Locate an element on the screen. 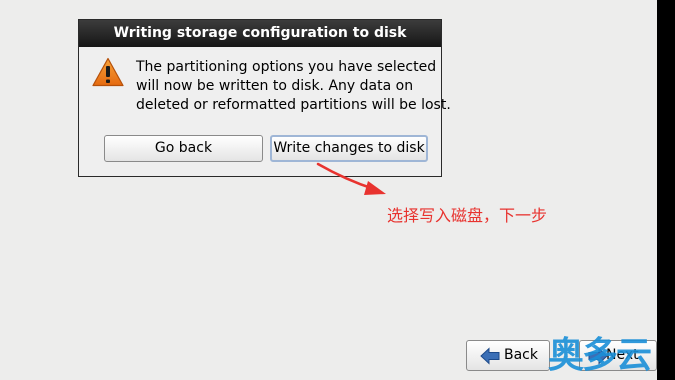 This screenshot has height=380, width=675. back-label: Back is located at coordinates (521, 355).